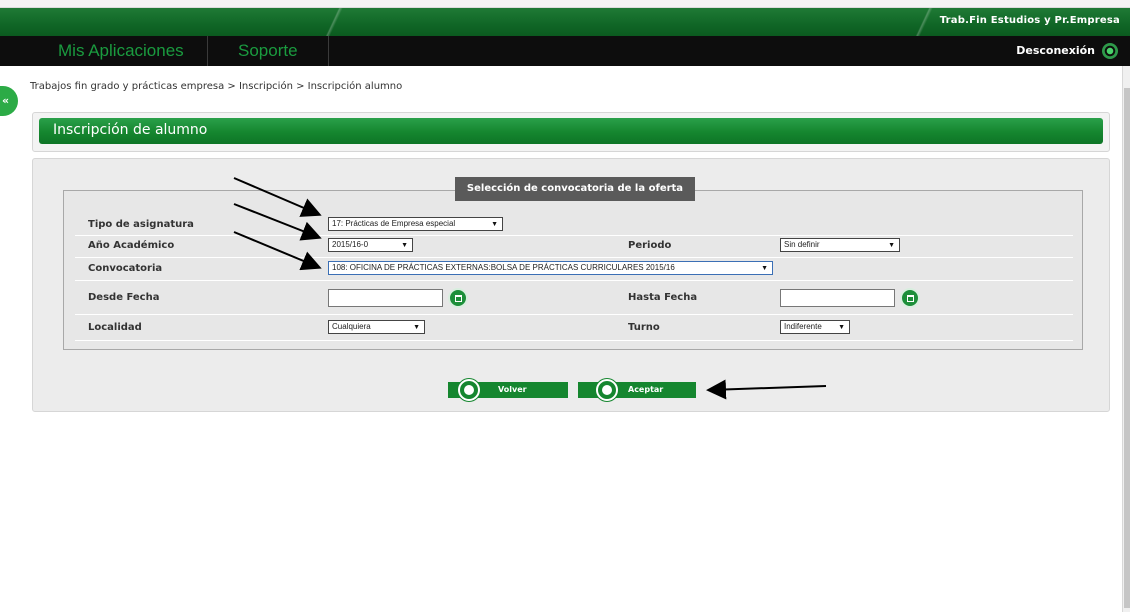 The image size is (1130, 612). Describe the element at coordinates (268, 51) in the screenshot. I see `nav-soporte: Soporte` at that location.